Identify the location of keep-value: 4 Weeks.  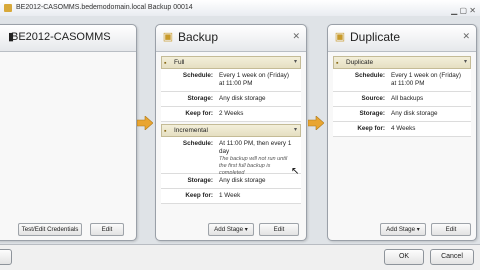
(403, 128).